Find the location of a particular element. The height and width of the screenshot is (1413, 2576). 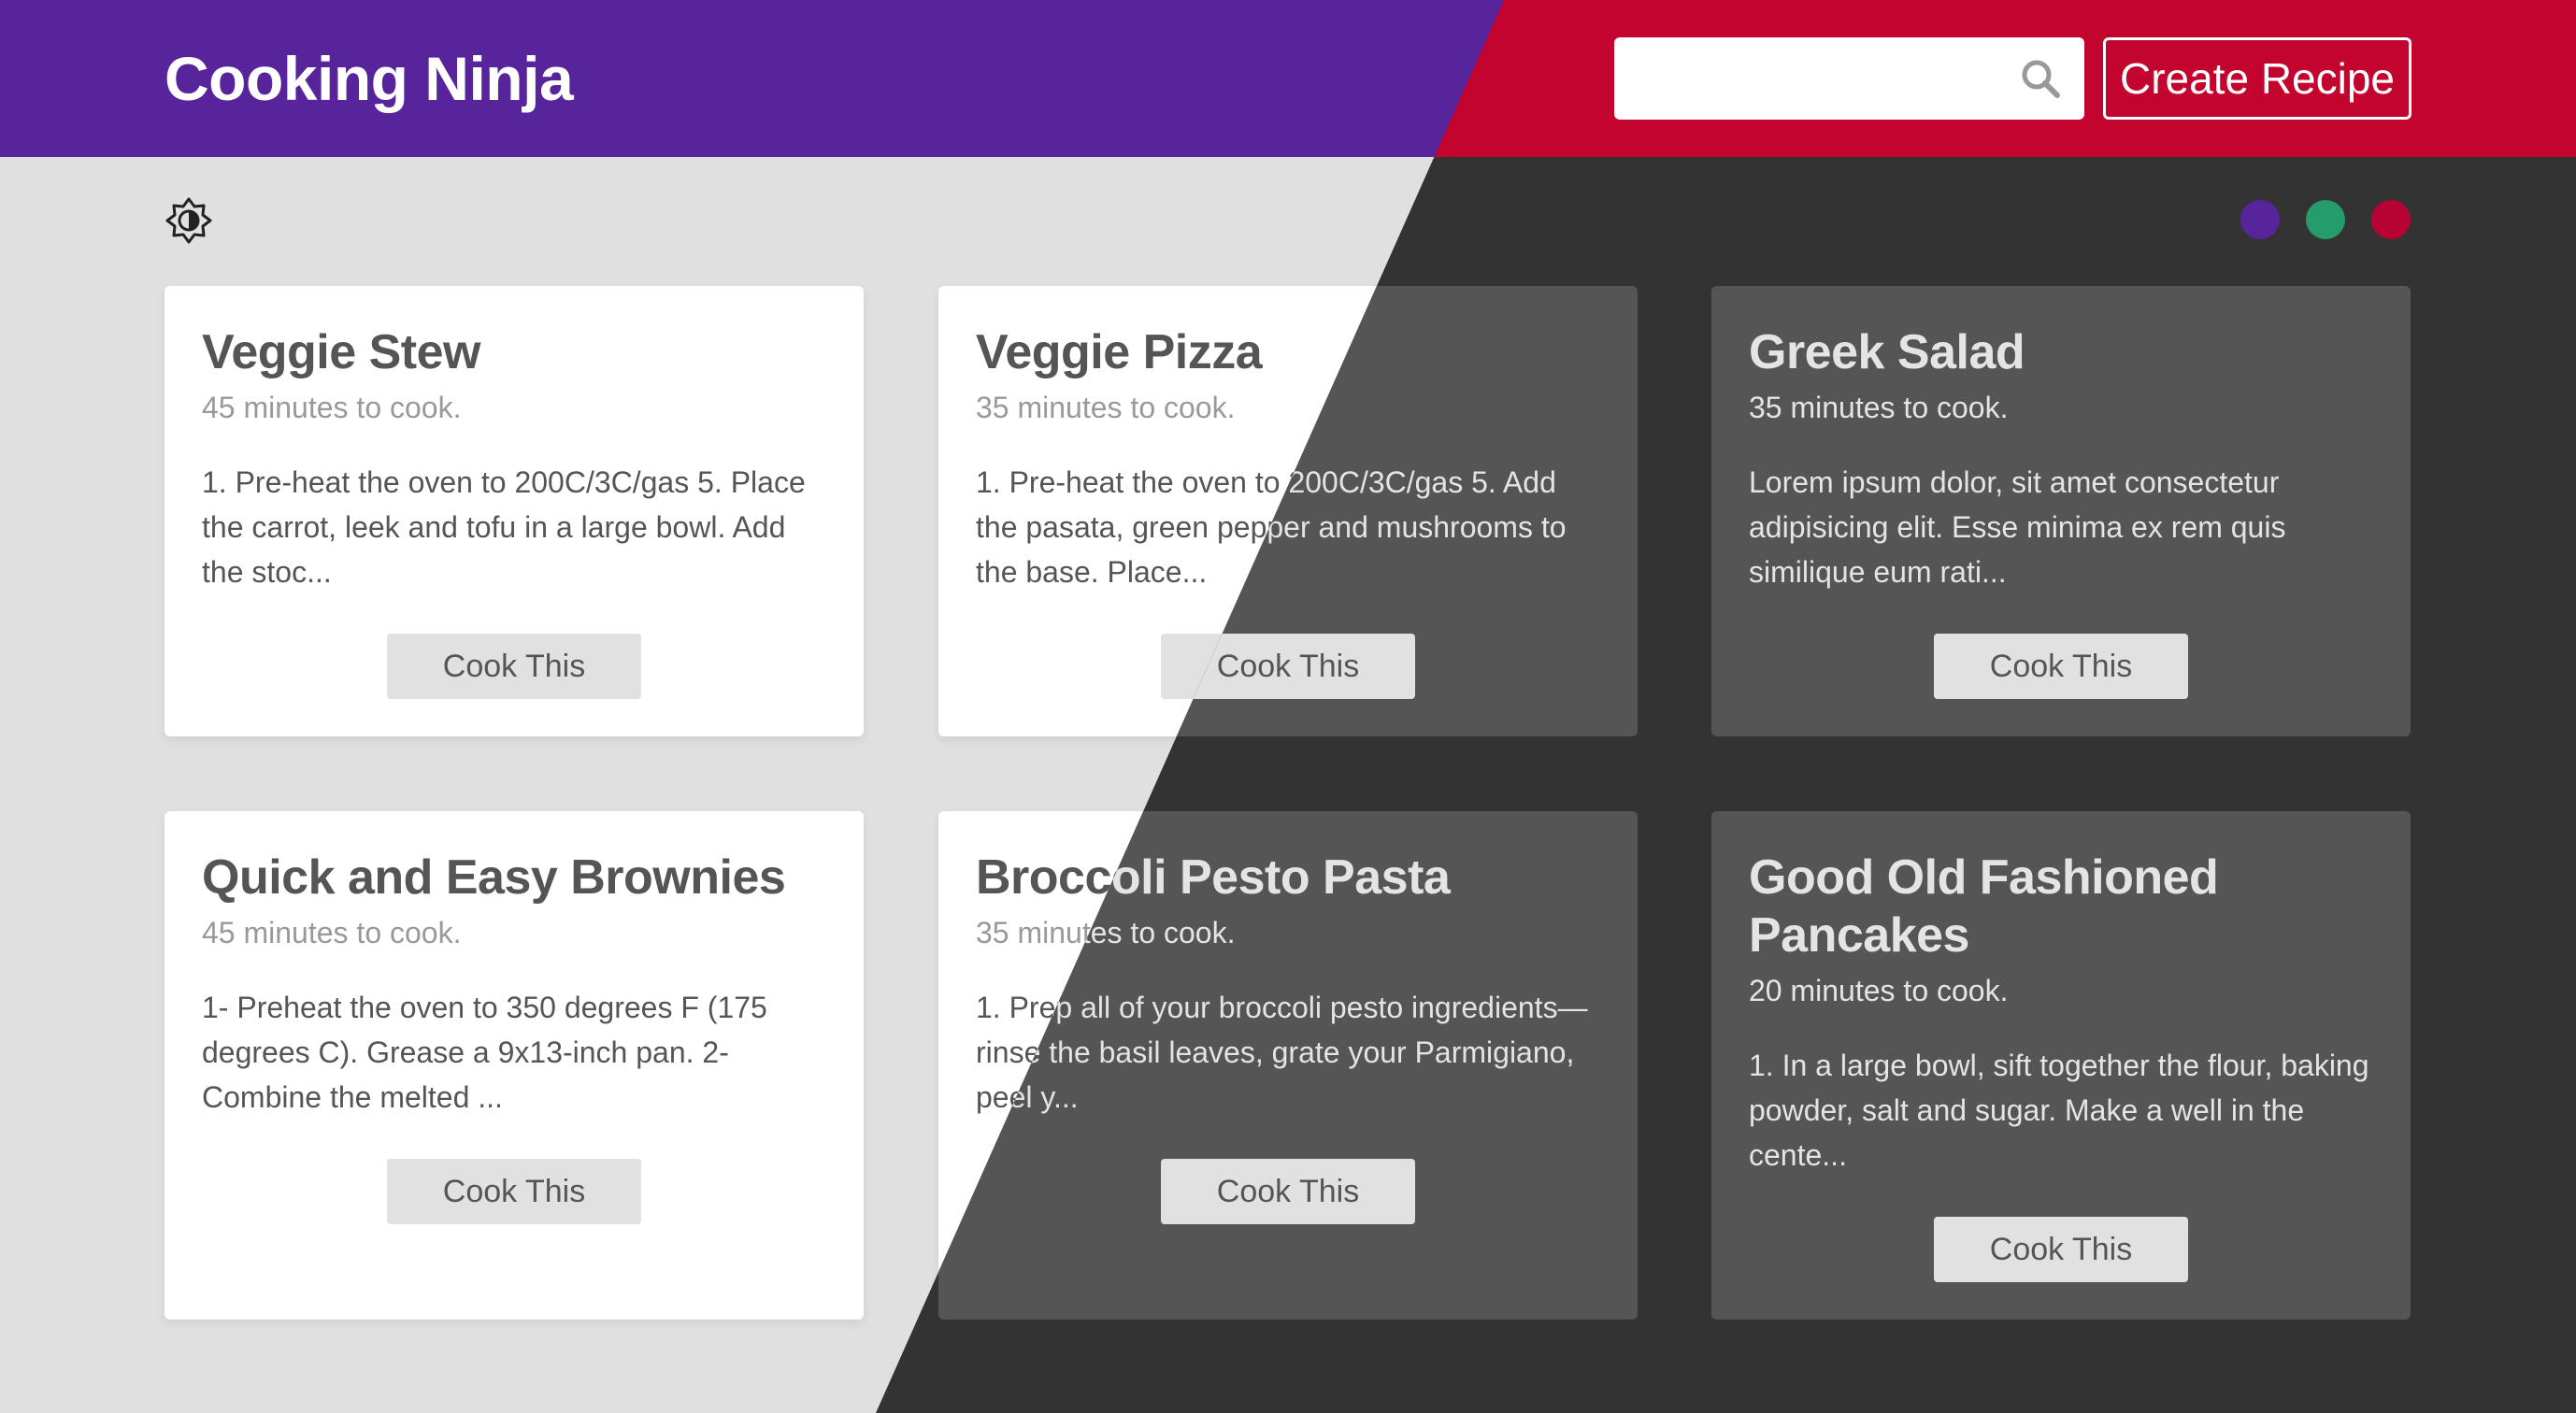

theme-color-red is located at coordinates (2391, 219).